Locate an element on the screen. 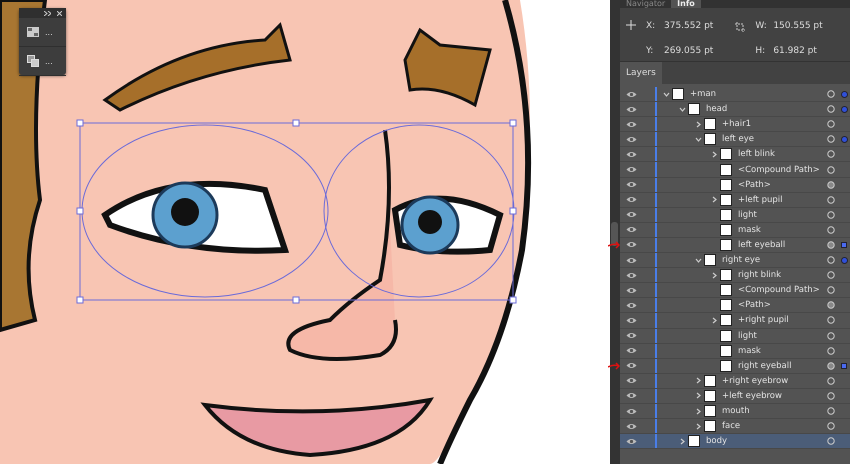  panel-tab: Info is located at coordinates (686, 4).